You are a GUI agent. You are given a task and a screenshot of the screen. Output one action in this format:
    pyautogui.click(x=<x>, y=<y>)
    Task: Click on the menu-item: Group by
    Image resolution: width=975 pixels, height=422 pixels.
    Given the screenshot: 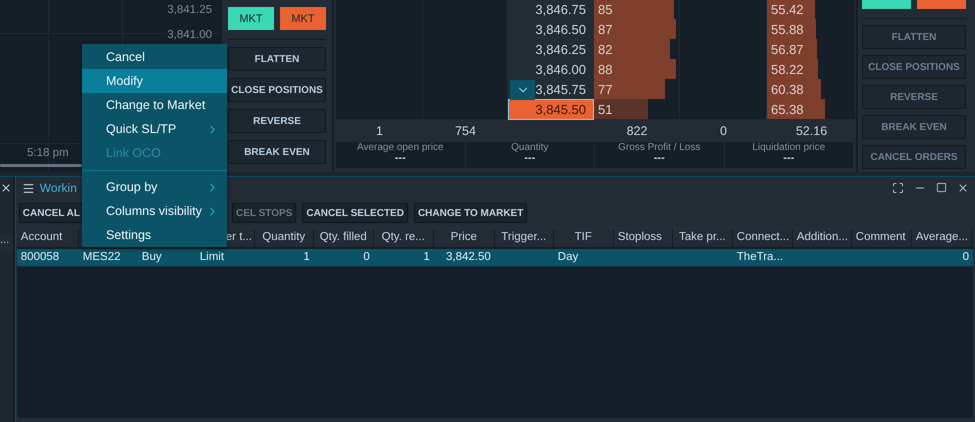 What is the action you would take?
    pyautogui.click(x=154, y=187)
    